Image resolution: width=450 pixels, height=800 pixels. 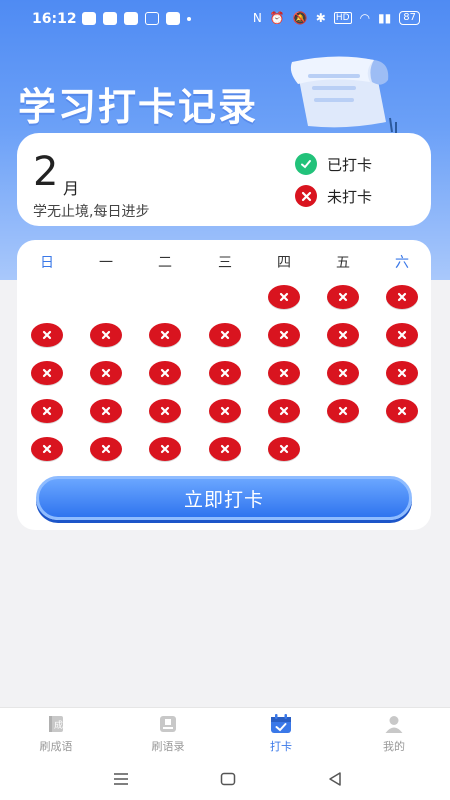 What do you see at coordinates (168, 724) in the screenshot?
I see `notebook-icon` at bounding box center [168, 724].